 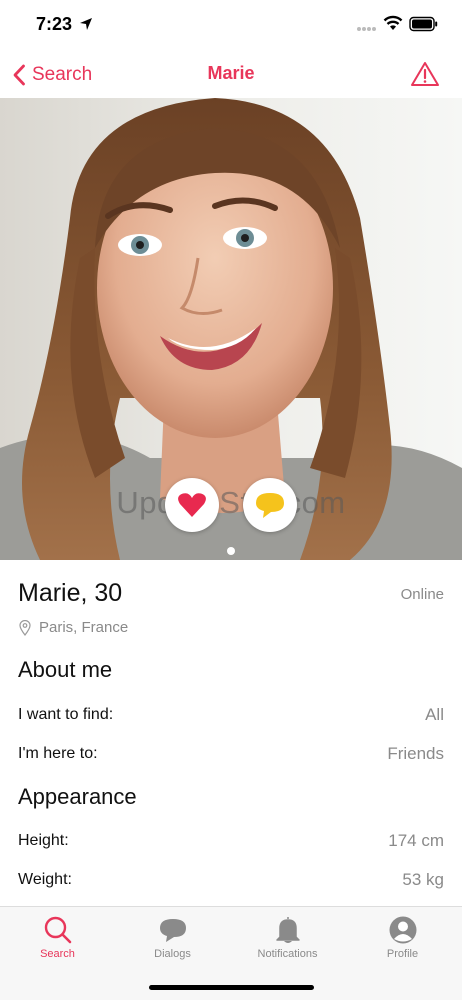 What do you see at coordinates (416, 840) in the screenshot?
I see `height-value: 174 cm` at bounding box center [416, 840].